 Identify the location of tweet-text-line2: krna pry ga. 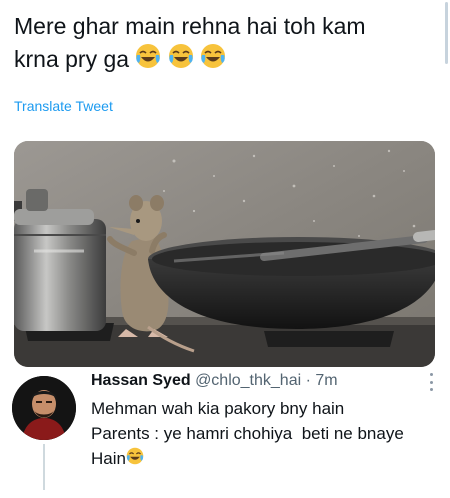
(224, 60).